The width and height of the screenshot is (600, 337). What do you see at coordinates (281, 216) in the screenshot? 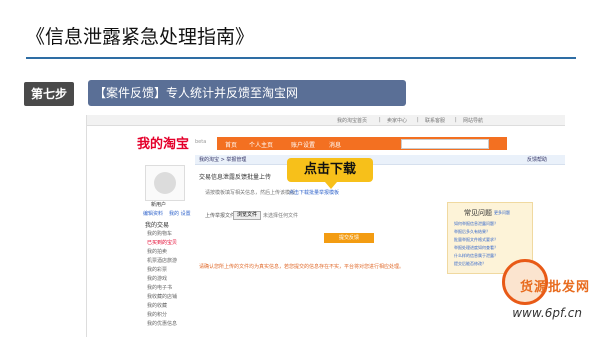
I see `file-status: 未选择任何文件` at bounding box center [281, 216].